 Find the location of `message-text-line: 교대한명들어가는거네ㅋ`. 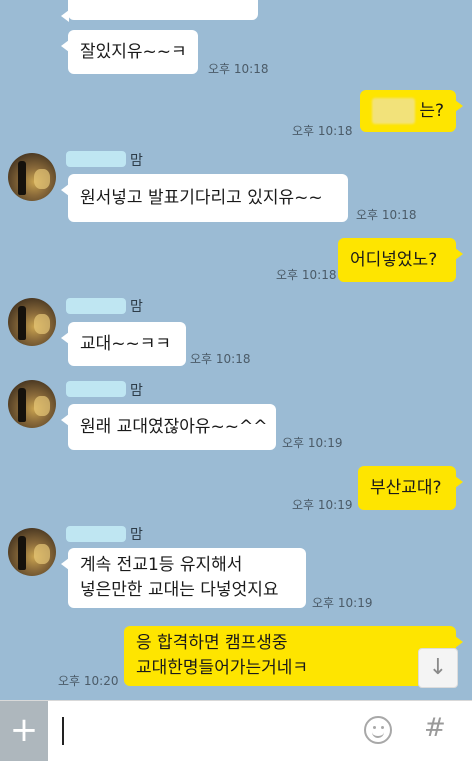

message-text-line: 교대한명들어가는거네ㅋ is located at coordinates (222, 668).